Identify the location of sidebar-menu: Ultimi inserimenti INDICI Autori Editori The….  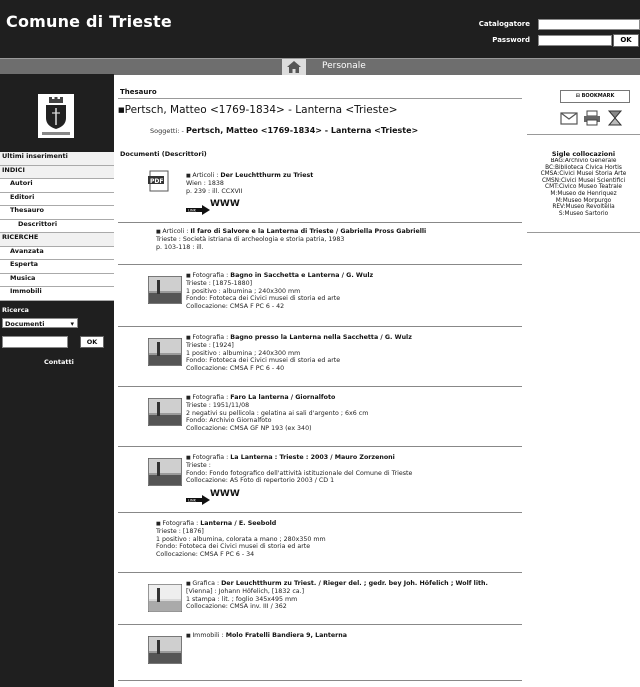
(57, 226).